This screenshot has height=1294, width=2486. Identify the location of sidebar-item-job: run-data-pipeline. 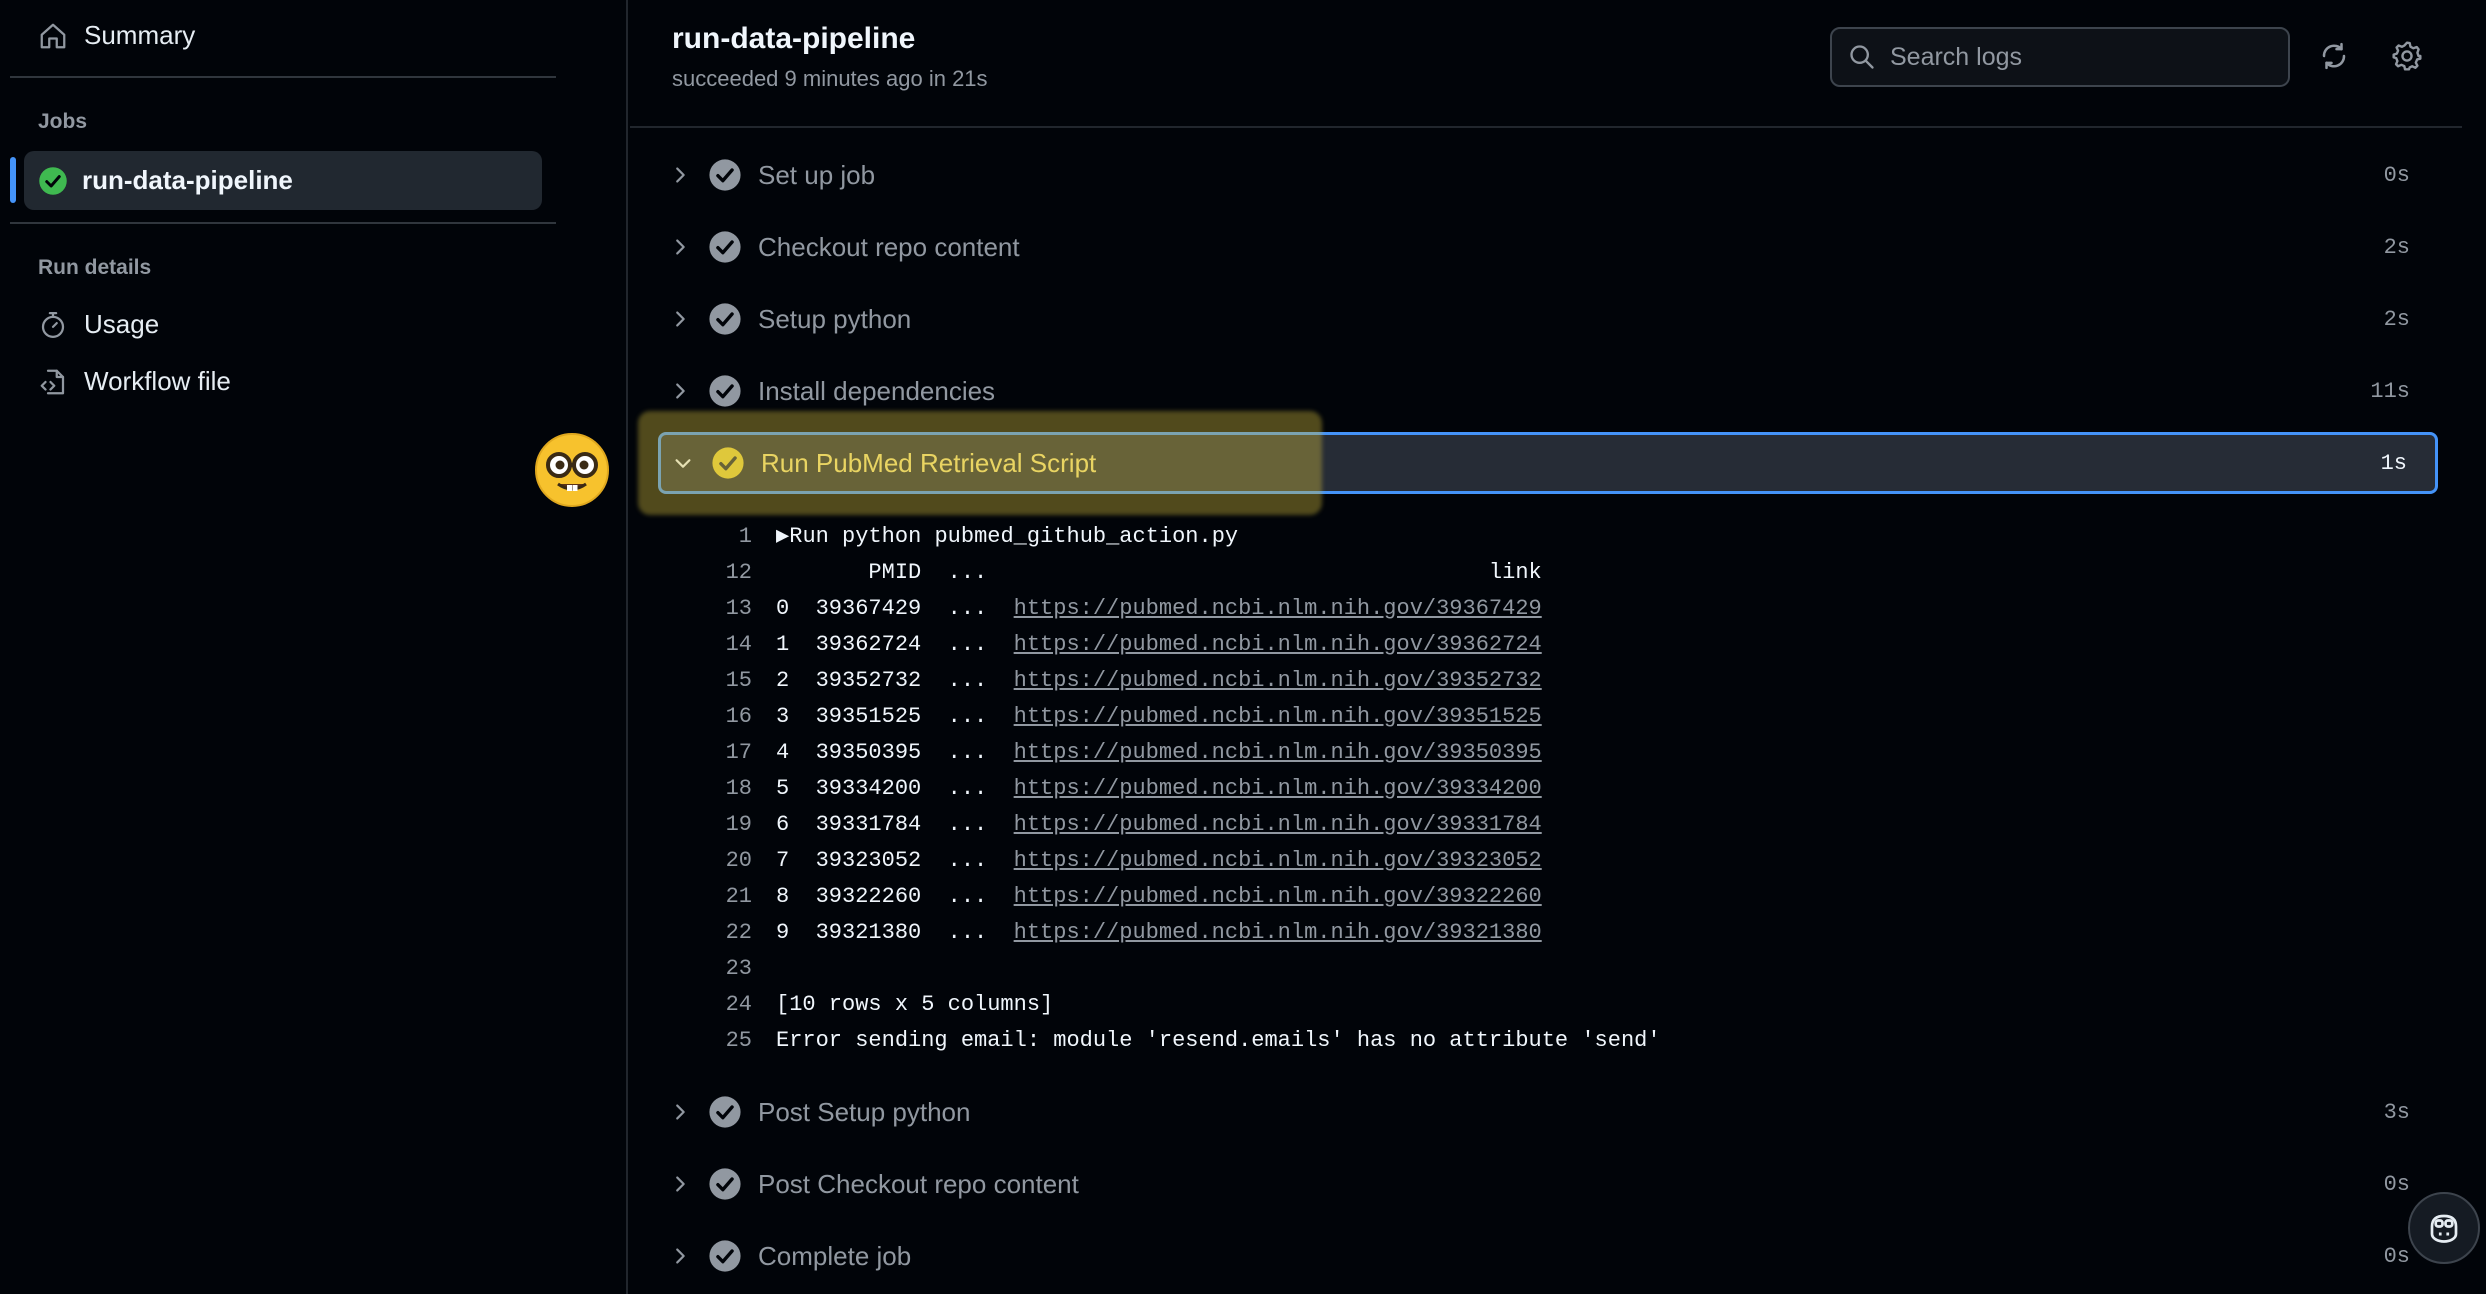
(283, 180).